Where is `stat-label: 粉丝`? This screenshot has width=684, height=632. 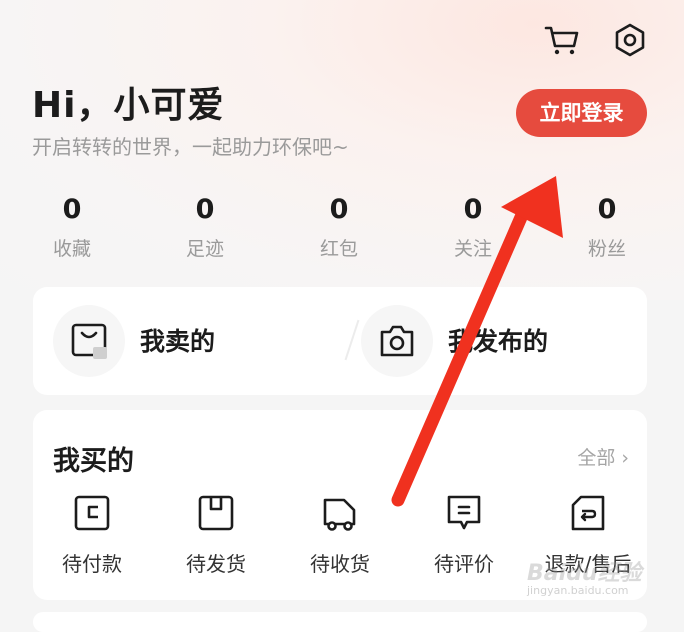 stat-label: 粉丝 is located at coordinates (606, 249).